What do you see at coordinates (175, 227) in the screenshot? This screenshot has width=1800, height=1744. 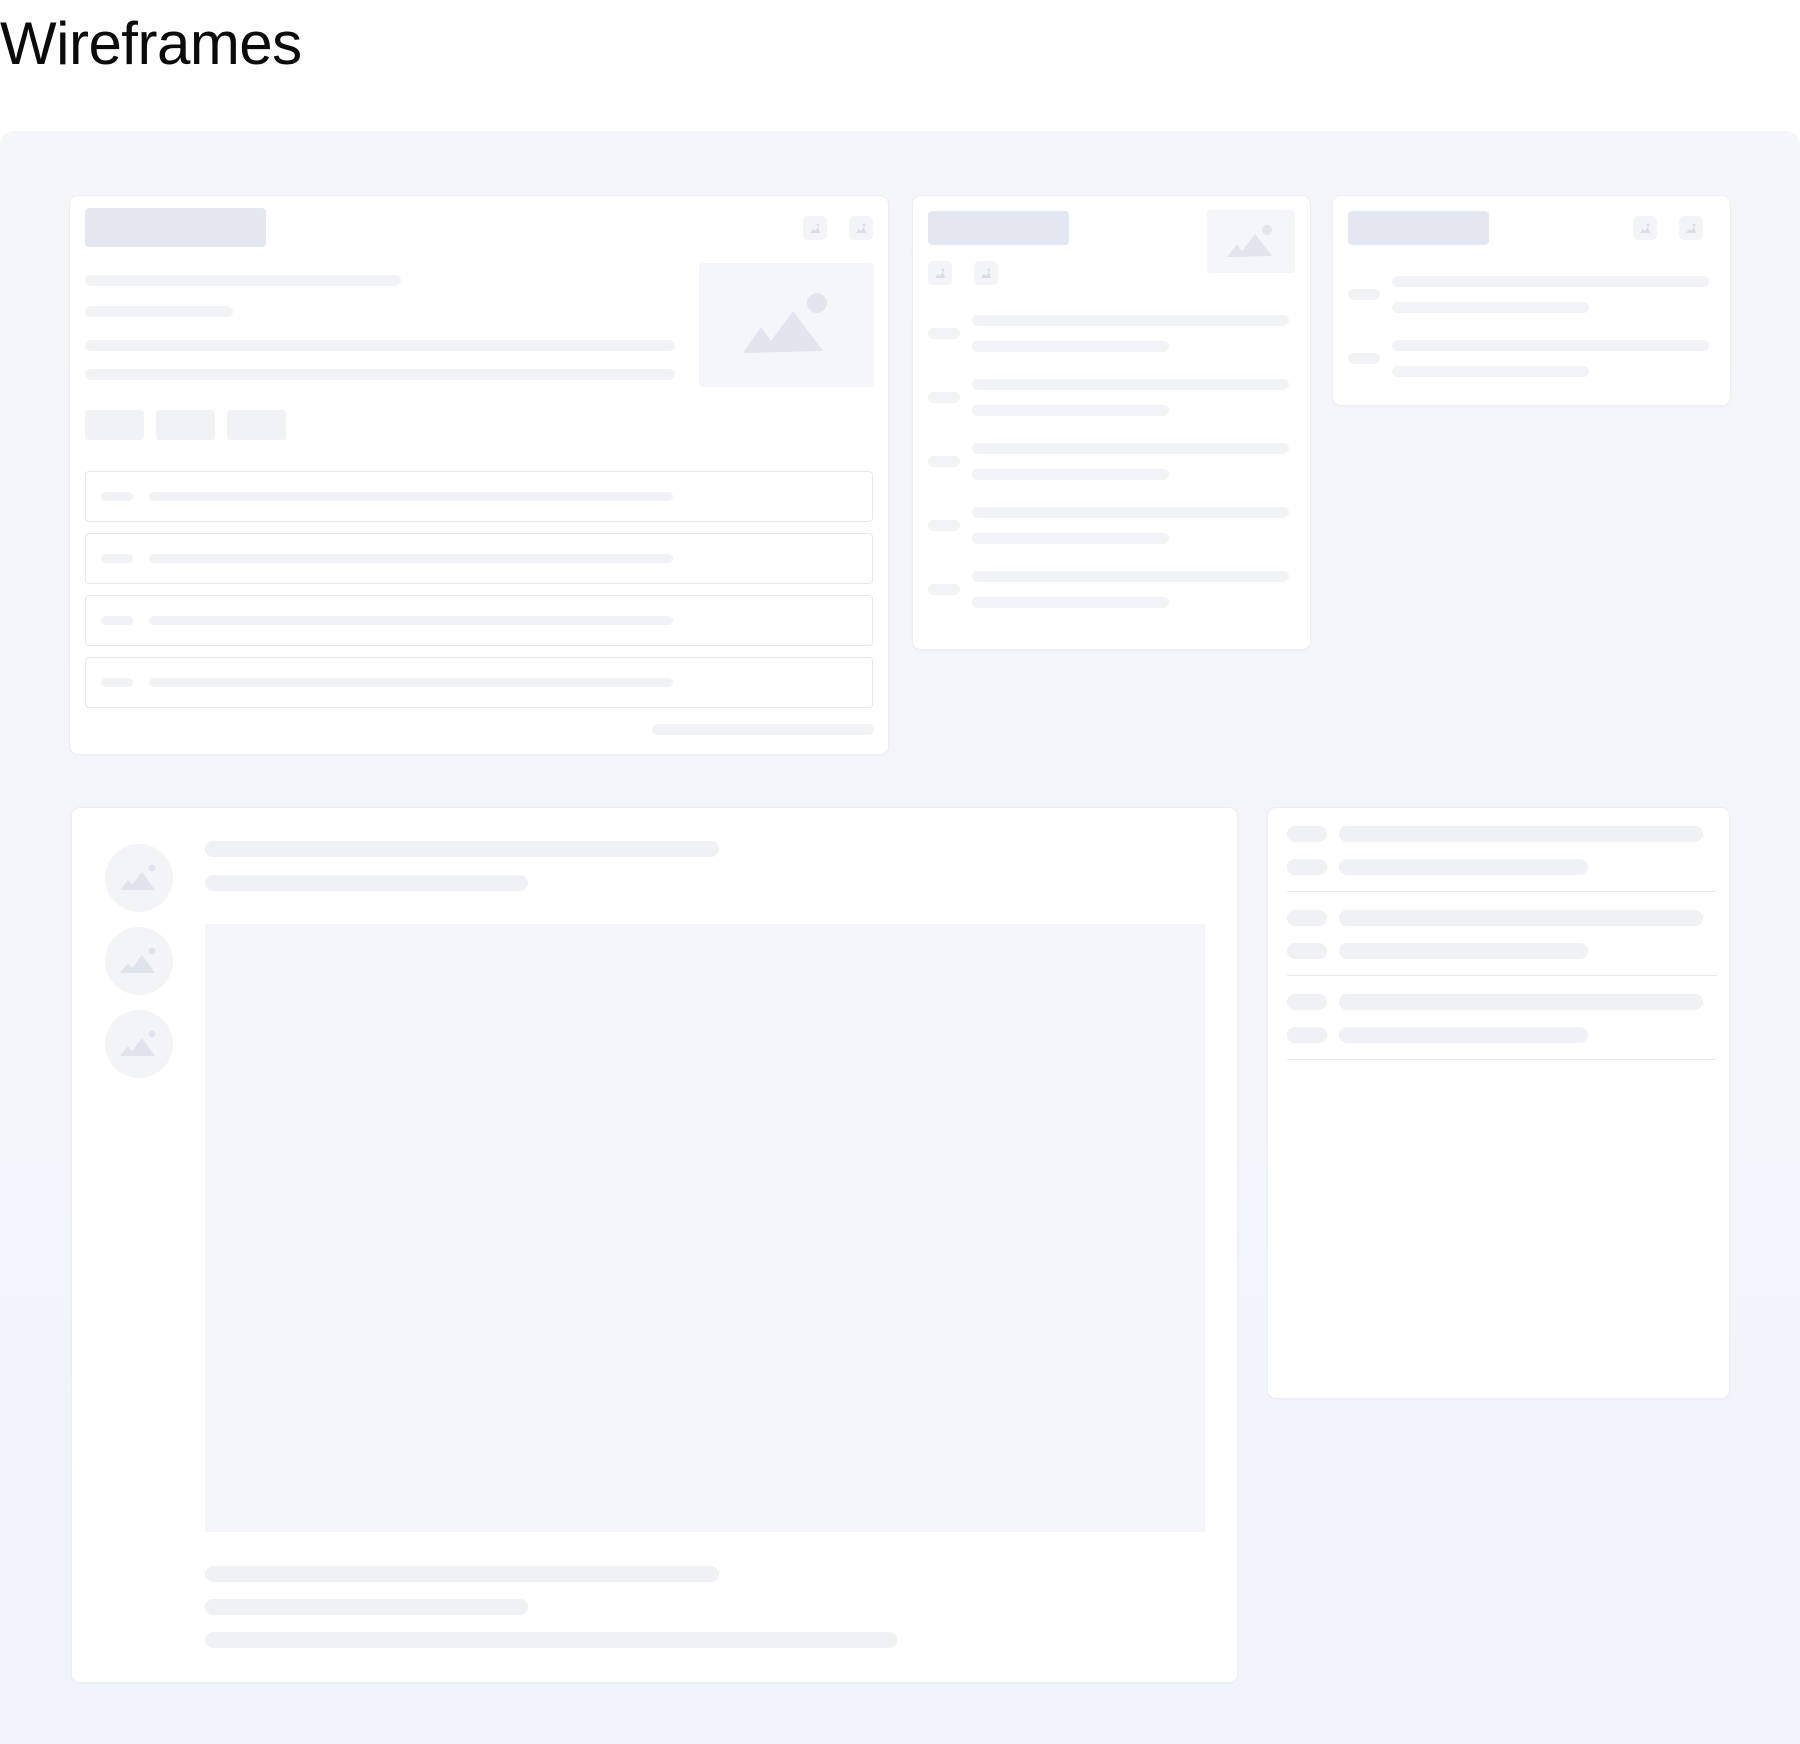 I see `detail-card-title-placeholder` at bounding box center [175, 227].